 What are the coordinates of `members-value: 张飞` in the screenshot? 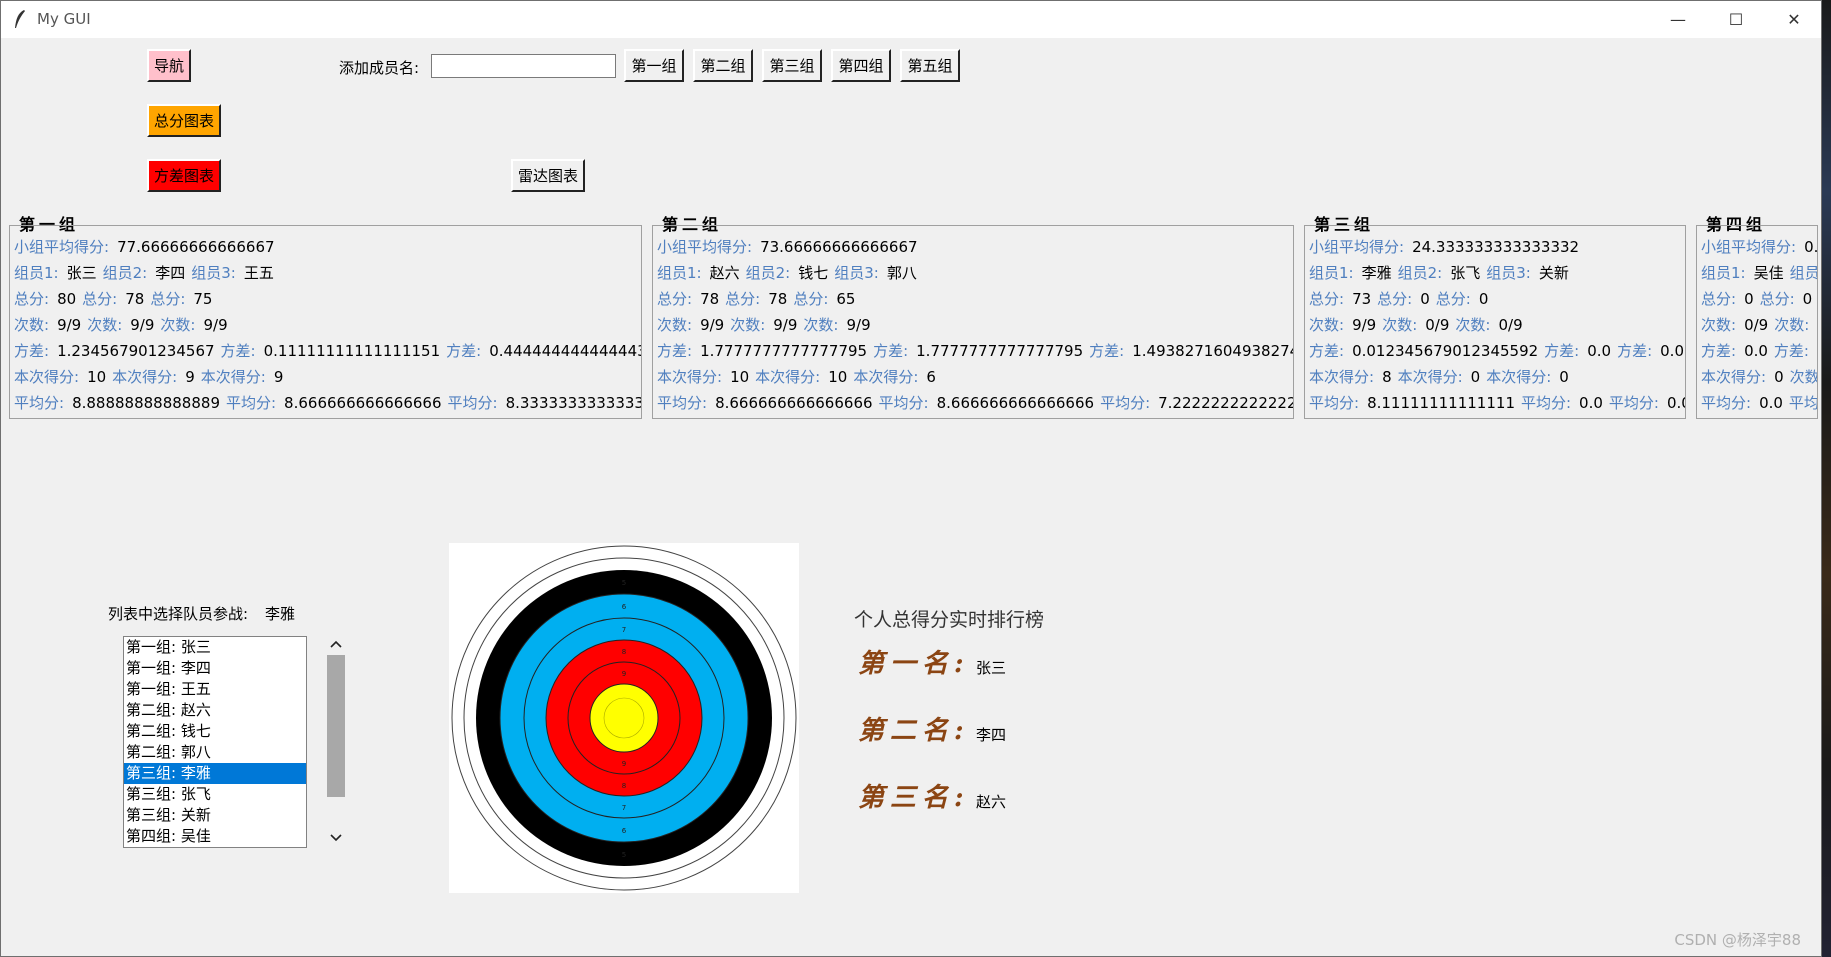 It's located at (1465, 273).